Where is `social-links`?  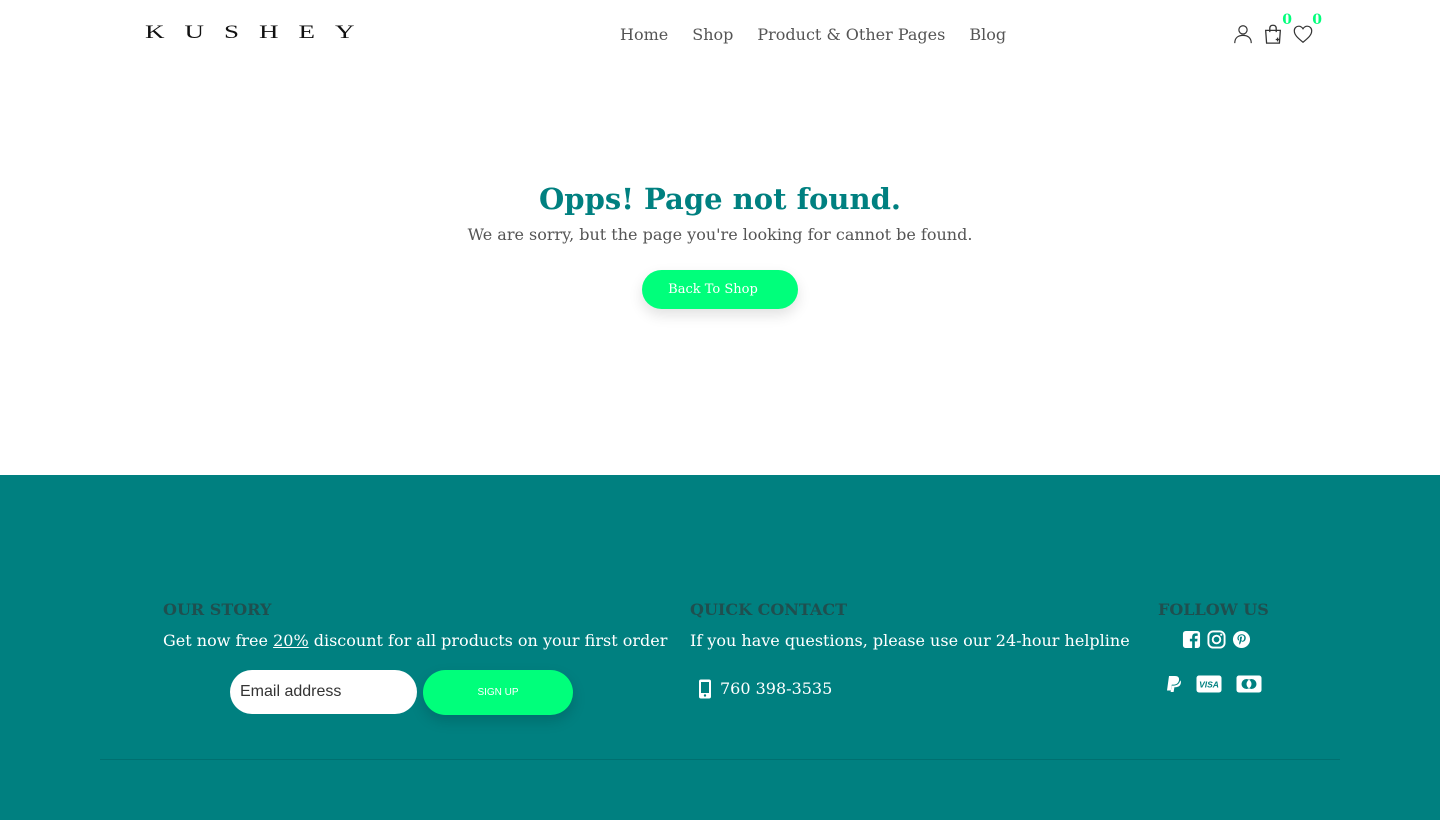 social-links is located at coordinates (1216, 639).